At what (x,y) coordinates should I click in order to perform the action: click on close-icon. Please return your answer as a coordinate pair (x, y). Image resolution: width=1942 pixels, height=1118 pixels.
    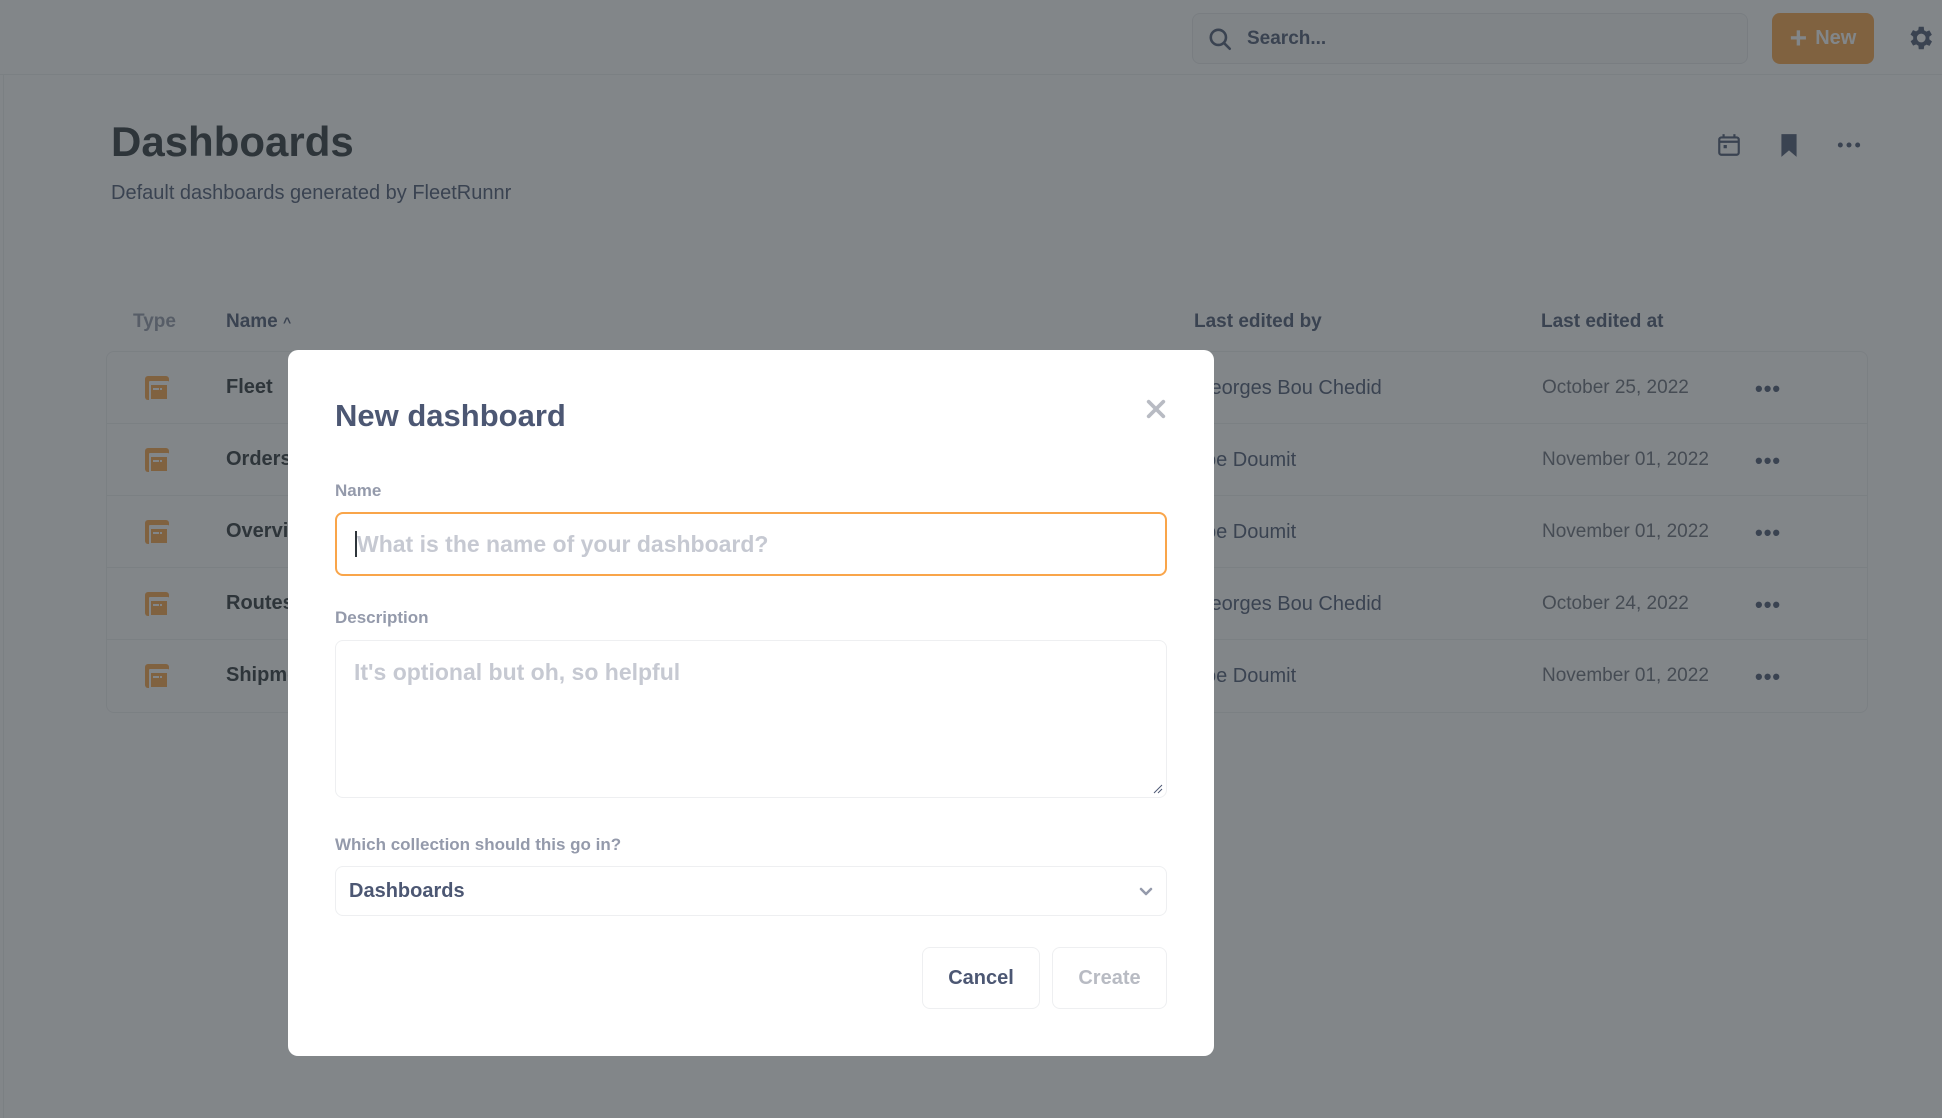
    Looking at the image, I should click on (1156, 409).